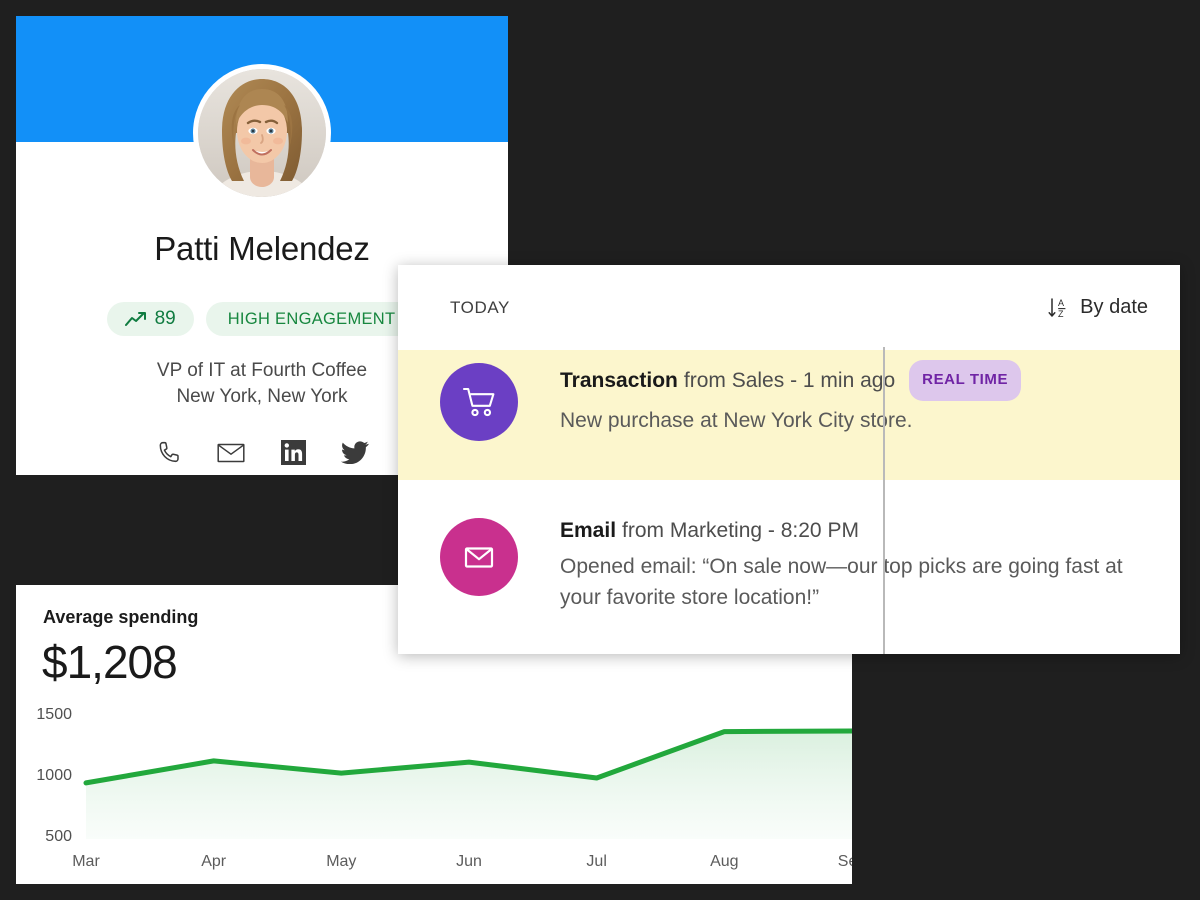 The image size is (1200, 900). I want to click on chart-x-tick: May, so click(341, 861).